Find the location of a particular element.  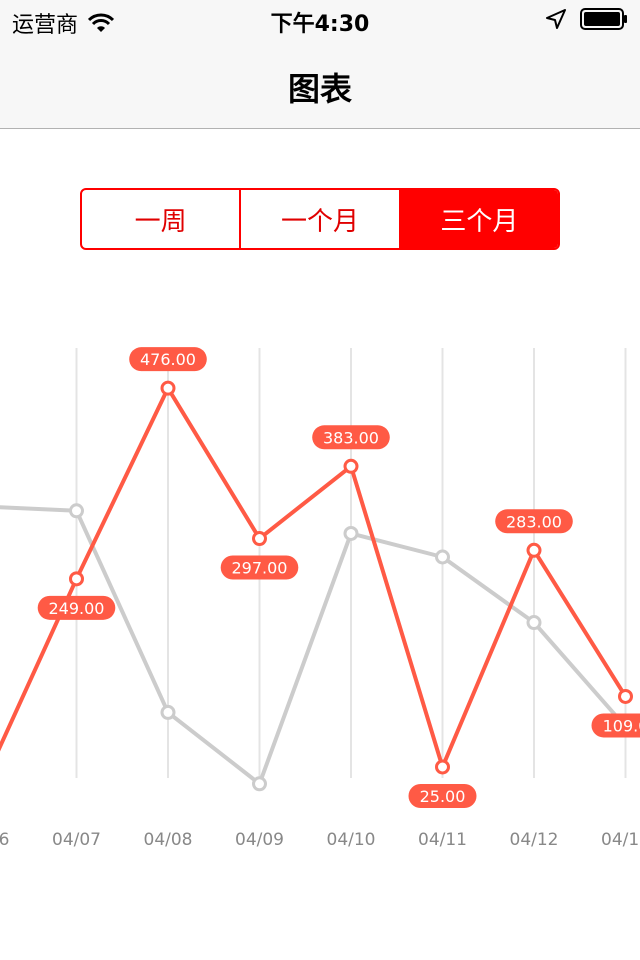

x-tick-label: 04/11 is located at coordinates (442, 840).